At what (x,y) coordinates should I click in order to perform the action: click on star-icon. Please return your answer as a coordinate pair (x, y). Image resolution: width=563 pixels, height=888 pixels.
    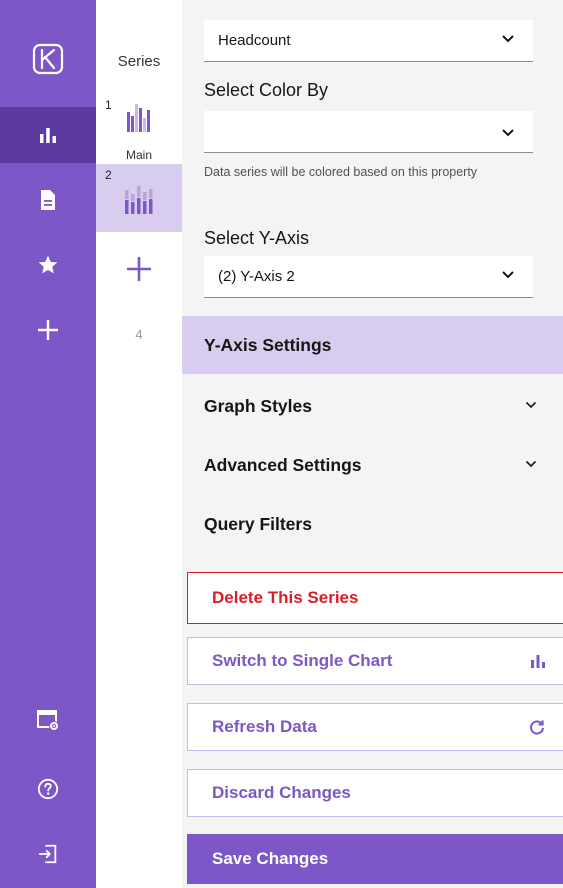
    Looking at the image, I should click on (48, 264).